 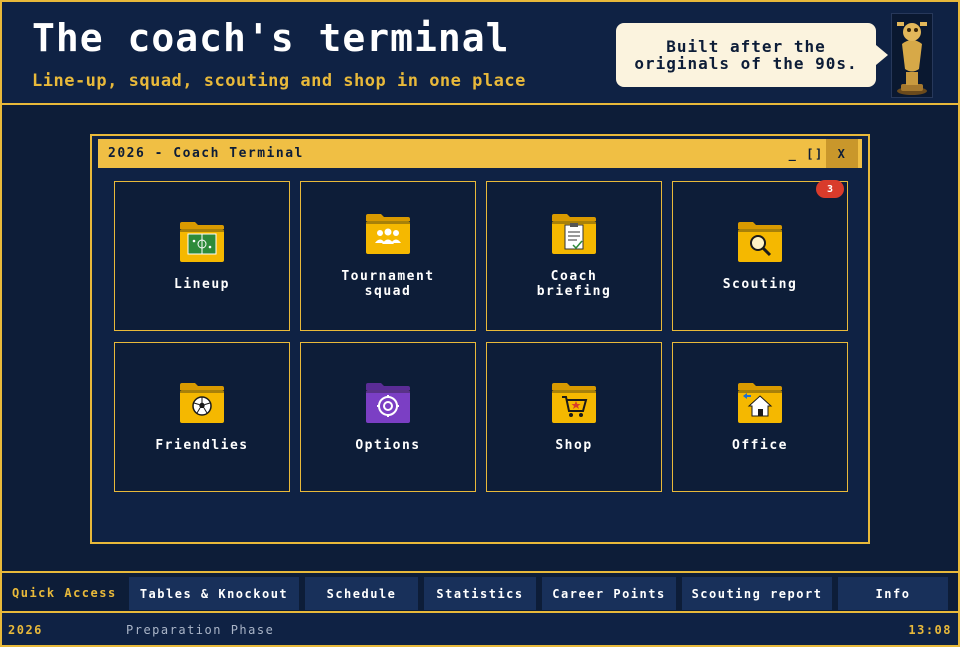 What do you see at coordinates (202, 445) in the screenshot?
I see `tile-label: Friendlies` at bounding box center [202, 445].